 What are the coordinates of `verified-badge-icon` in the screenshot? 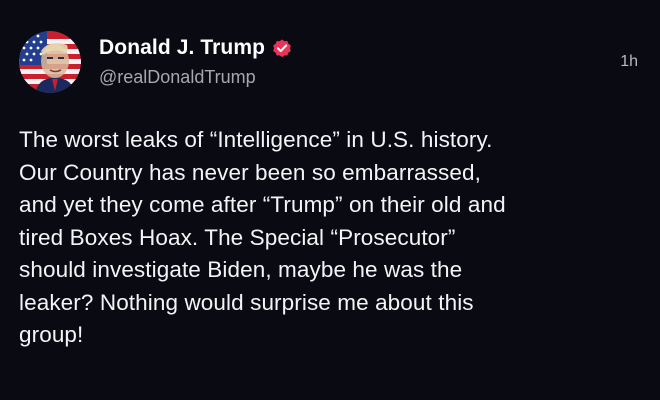 It's located at (282, 48).